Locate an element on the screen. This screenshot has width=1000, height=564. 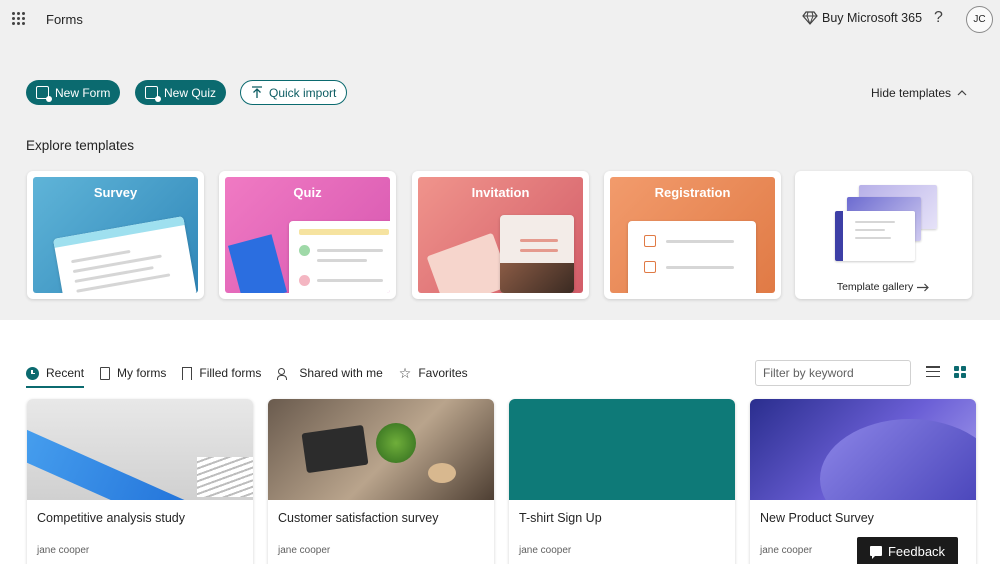
chevron-up-icon is located at coordinates (962, 93).